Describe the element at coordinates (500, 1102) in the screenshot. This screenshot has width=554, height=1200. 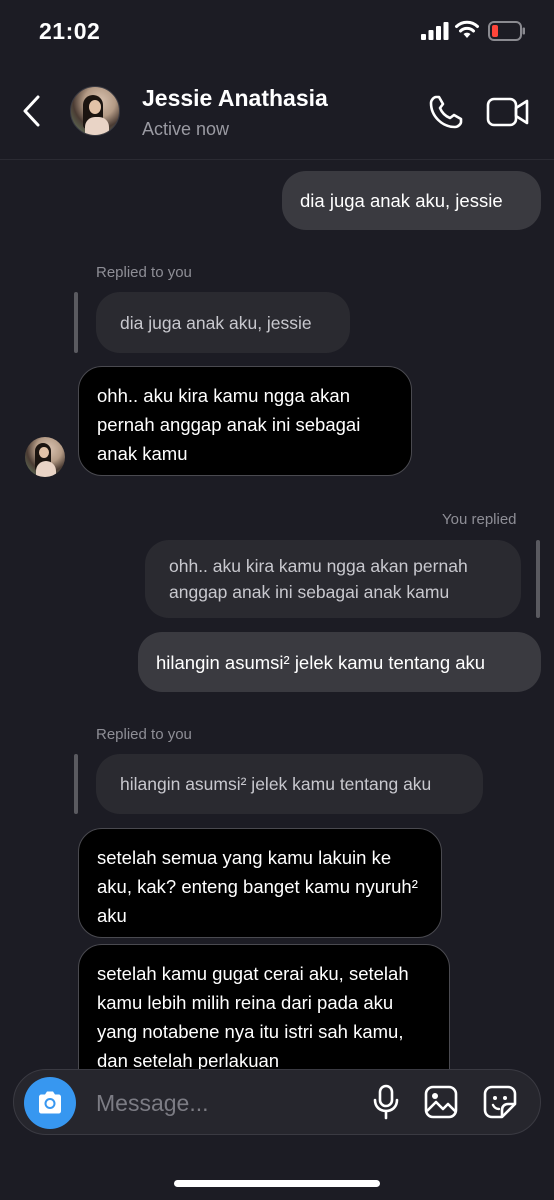
I see `sticker-icon` at that location.